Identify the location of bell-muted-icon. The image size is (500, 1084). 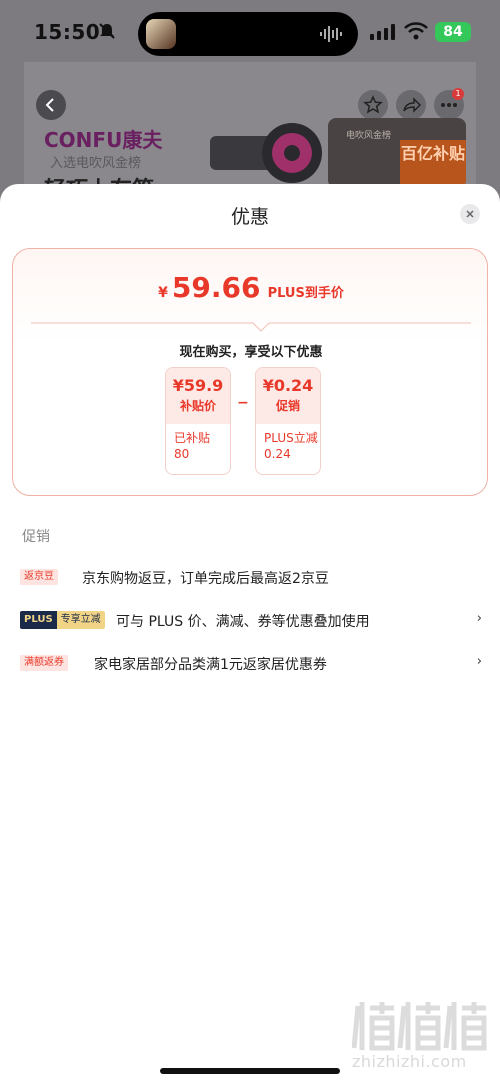
(107, 31).